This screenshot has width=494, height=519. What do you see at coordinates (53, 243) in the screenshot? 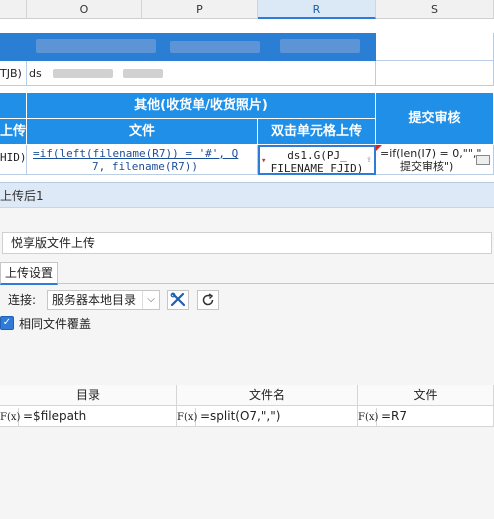
I see `widget-name-value: 悦享版文件上传` at bounding box center [53, 243].